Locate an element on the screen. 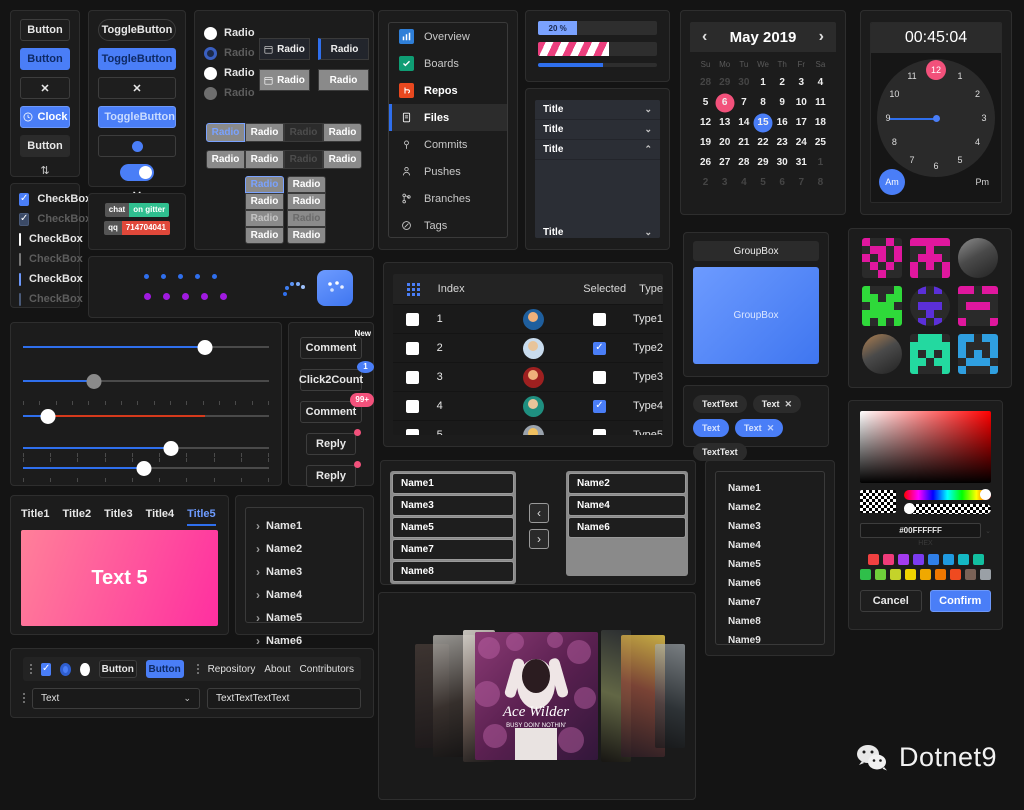  clock-number: 8 is located at coordinates (894, 142).